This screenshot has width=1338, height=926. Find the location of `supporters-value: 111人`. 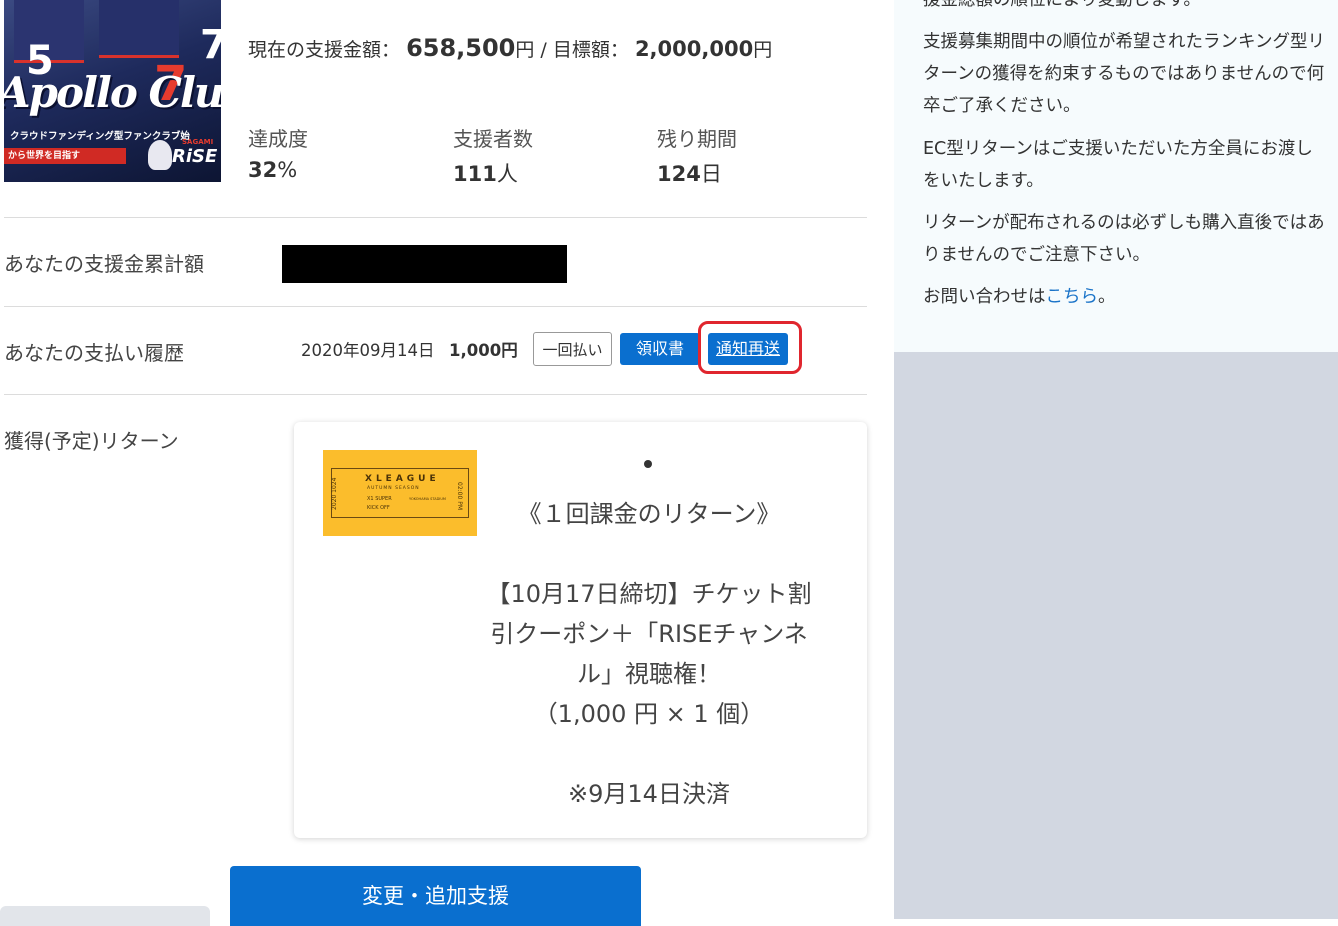

supporters-value: 111人 is located at coordinates (485, 173).